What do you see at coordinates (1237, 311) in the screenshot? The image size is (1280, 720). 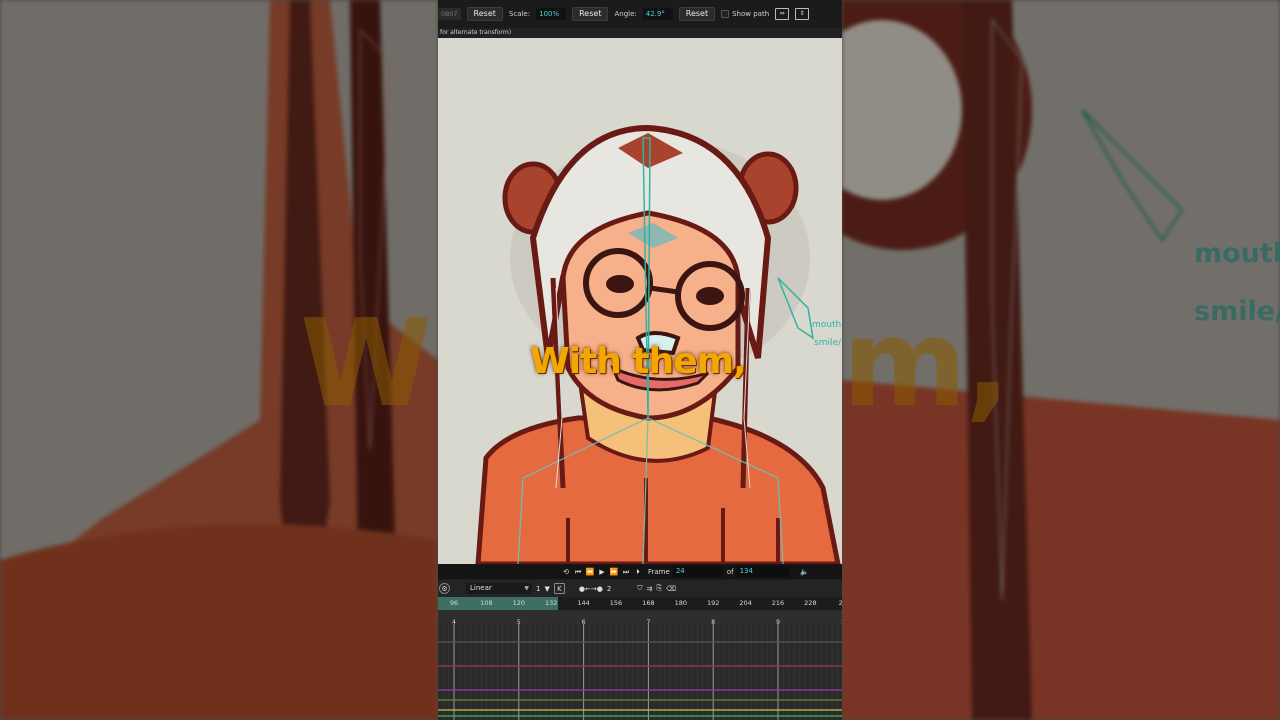 I see `background-smile-label: smile/` at bounding box center [1237, 311].